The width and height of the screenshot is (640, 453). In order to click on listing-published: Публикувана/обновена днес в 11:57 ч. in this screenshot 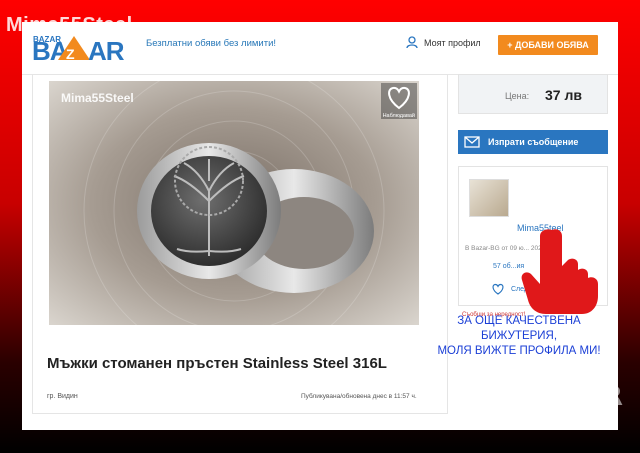, I will do `click(359, 396)`.